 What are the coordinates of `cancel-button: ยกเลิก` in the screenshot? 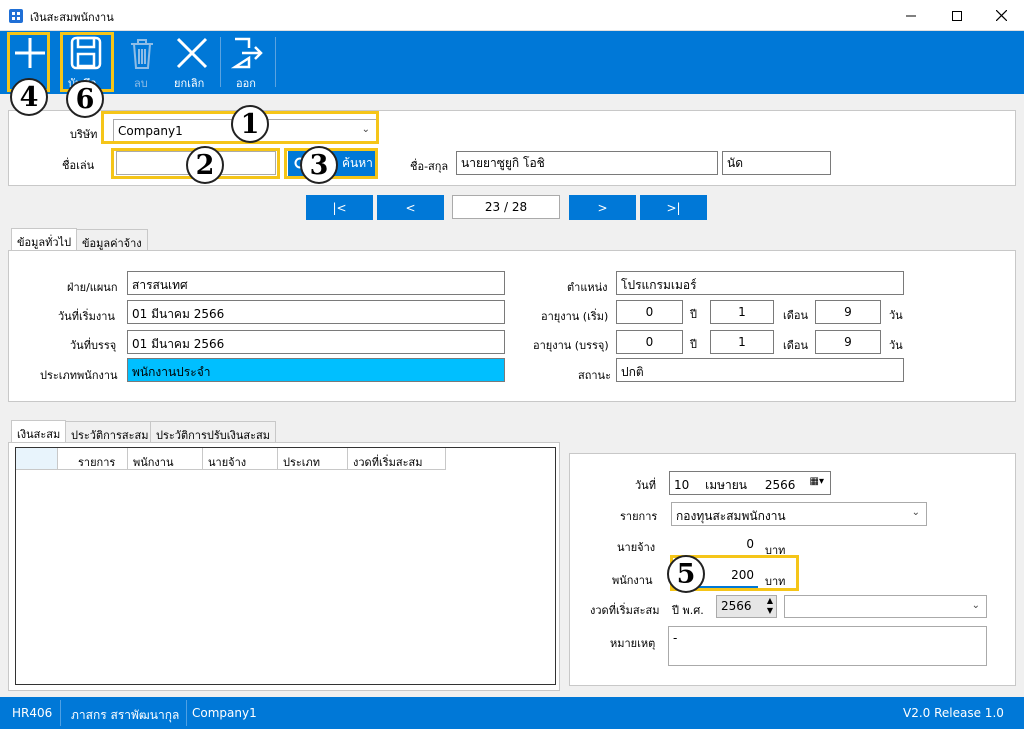 It's located at (192, 62).